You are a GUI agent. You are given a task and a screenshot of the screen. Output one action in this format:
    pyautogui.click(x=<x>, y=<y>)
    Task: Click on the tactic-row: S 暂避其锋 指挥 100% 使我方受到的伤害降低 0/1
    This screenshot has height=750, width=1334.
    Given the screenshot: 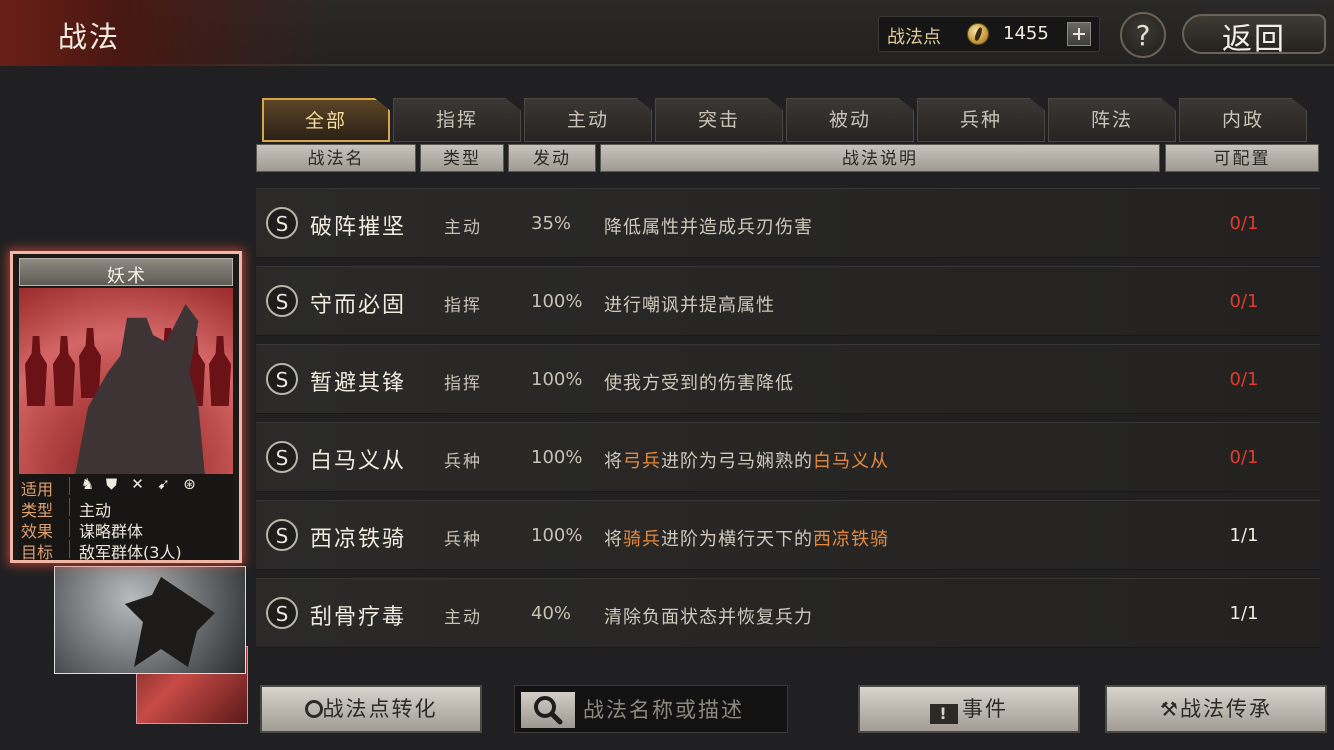 What is the action you would take?
    pyautogui.click(x=788, y=379)
    